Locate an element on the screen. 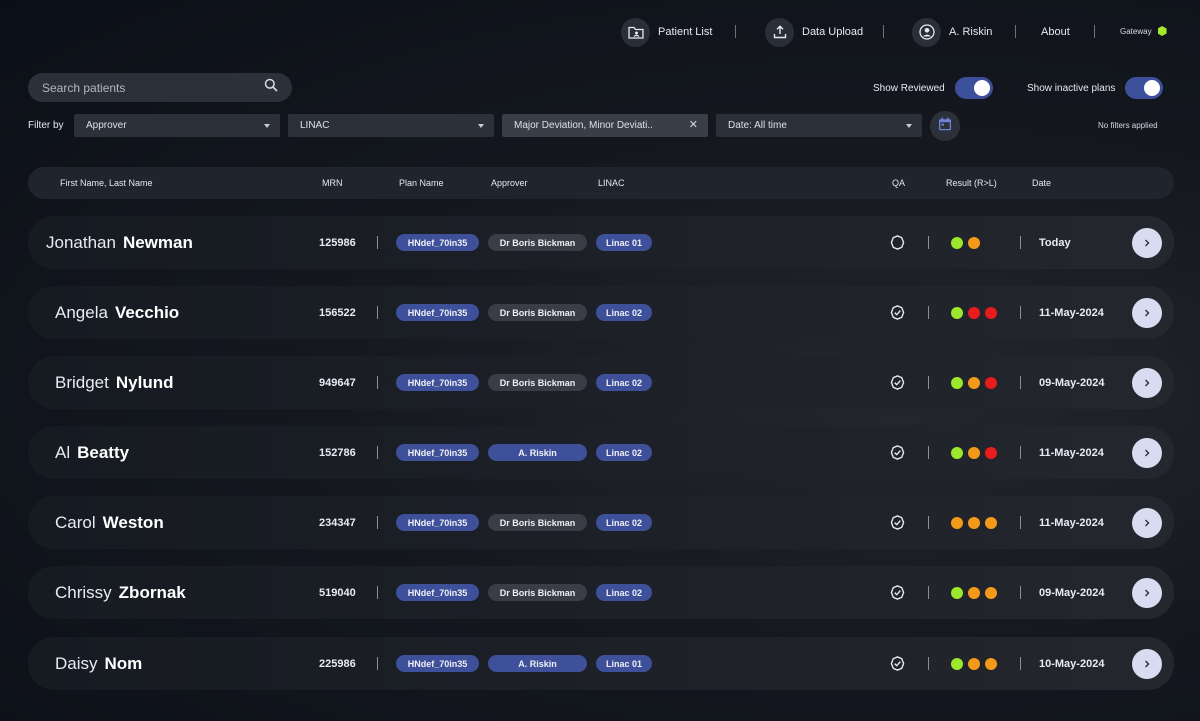 The image size is (1200, 721). show-inactive-toggle-group: Show inactive plans is located at coordinates (1095, 88).